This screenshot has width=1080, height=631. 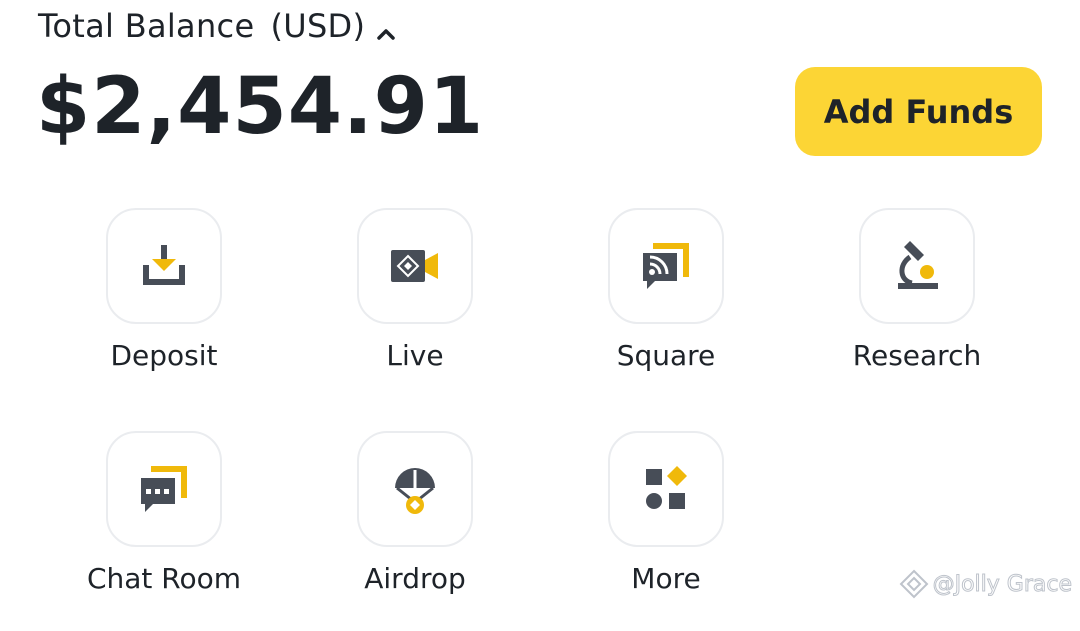 What do you see at coordinates (917, 355) in the screenshot?
I see `shortcut-label: Research` at bounding box center [917, 355].